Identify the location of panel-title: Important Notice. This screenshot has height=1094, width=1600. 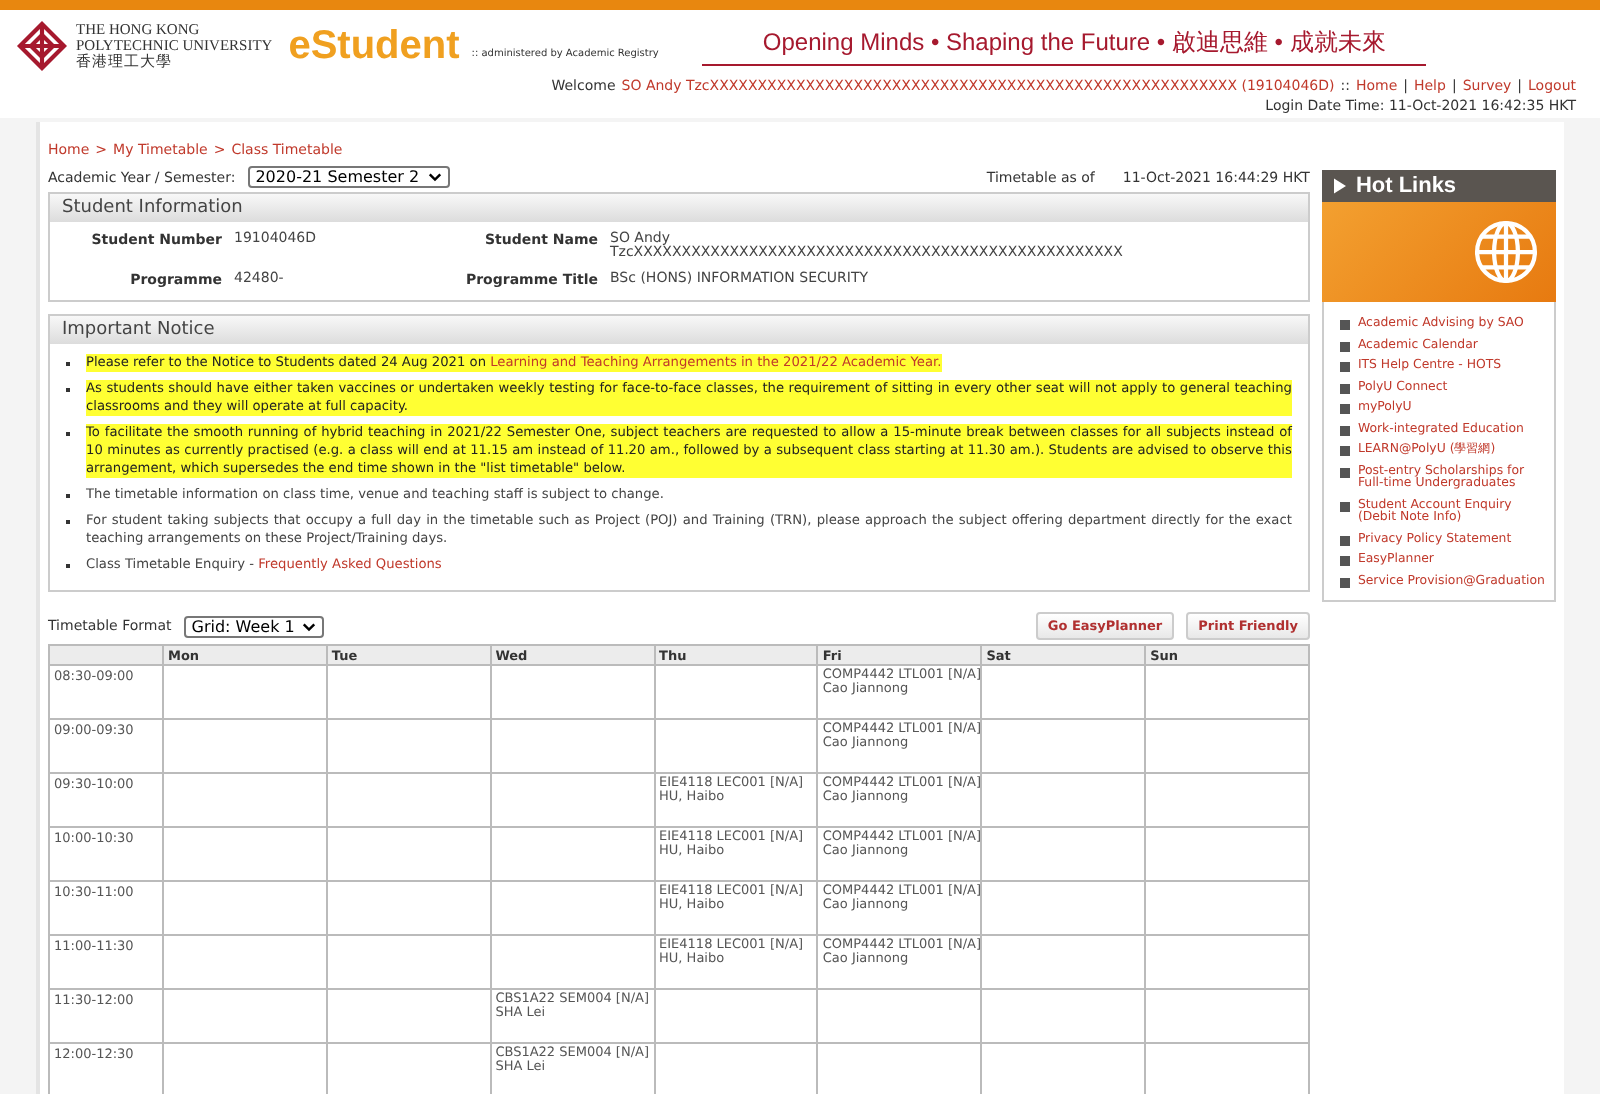
(679, 330).